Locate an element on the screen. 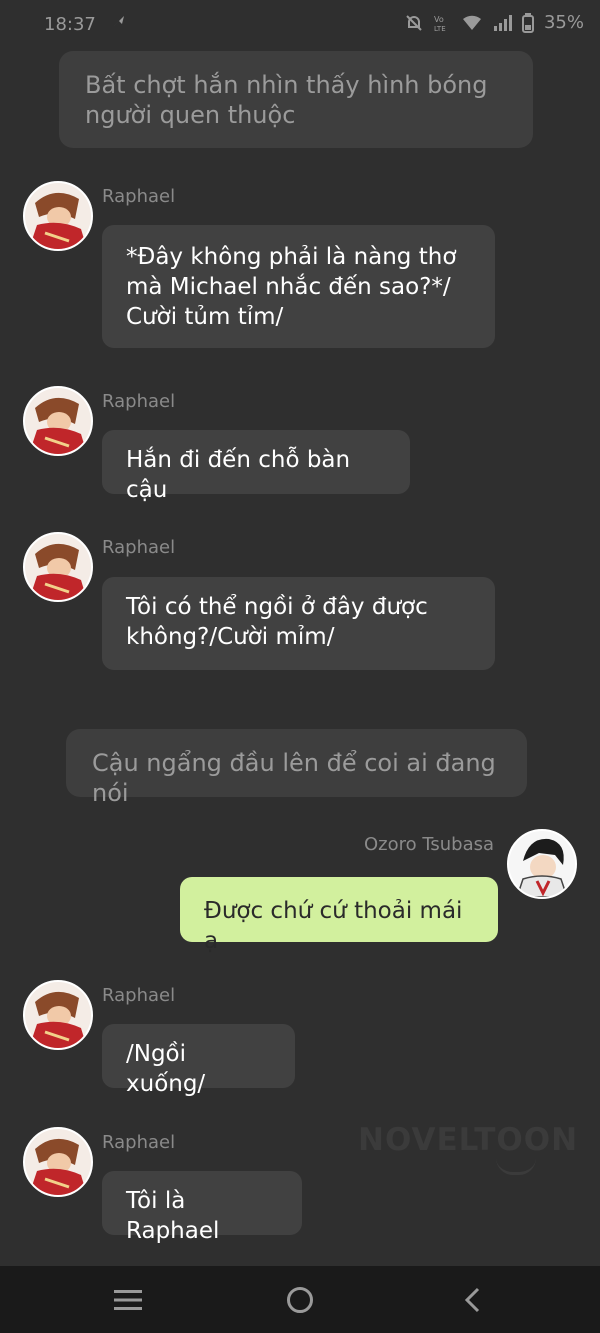 The height and width of the screenshot is (1333, 600). home-icon is located at coordinates (300, 1300).